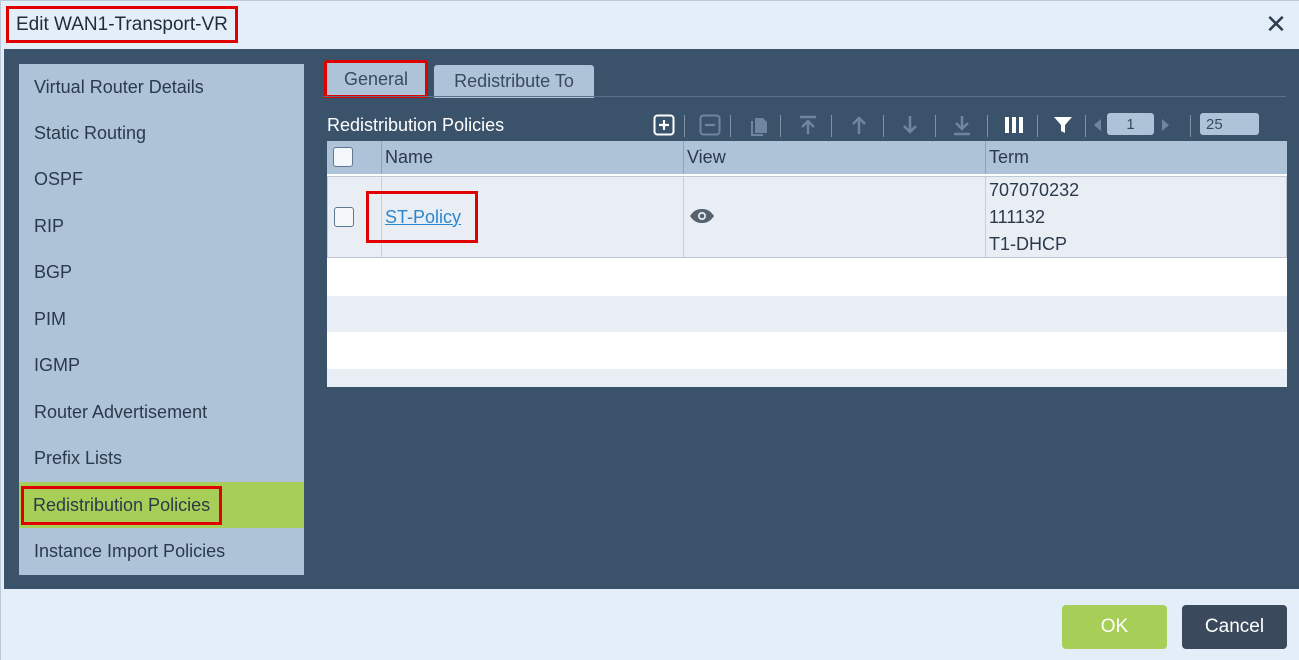  What do you see at coordinates (1097, 125) in the screenshot?
I see `prev-page-icon` at bounding box center [1097, 125].